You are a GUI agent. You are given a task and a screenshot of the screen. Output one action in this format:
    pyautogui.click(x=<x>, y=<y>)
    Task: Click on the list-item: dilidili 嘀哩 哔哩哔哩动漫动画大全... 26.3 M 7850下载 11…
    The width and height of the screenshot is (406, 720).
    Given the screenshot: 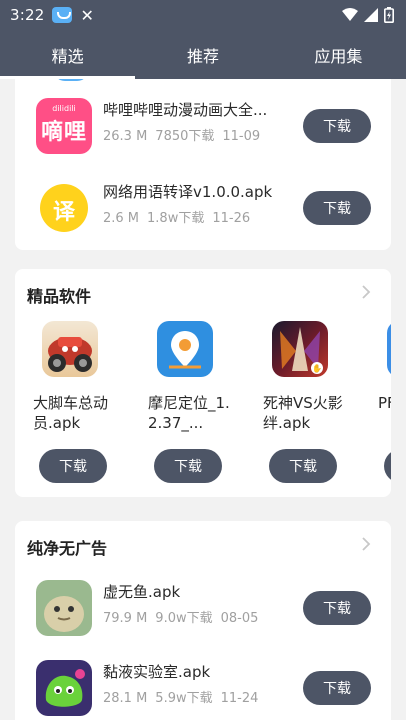 What is the action you would take?
    pyautogui.click(x=203, y=127)
    